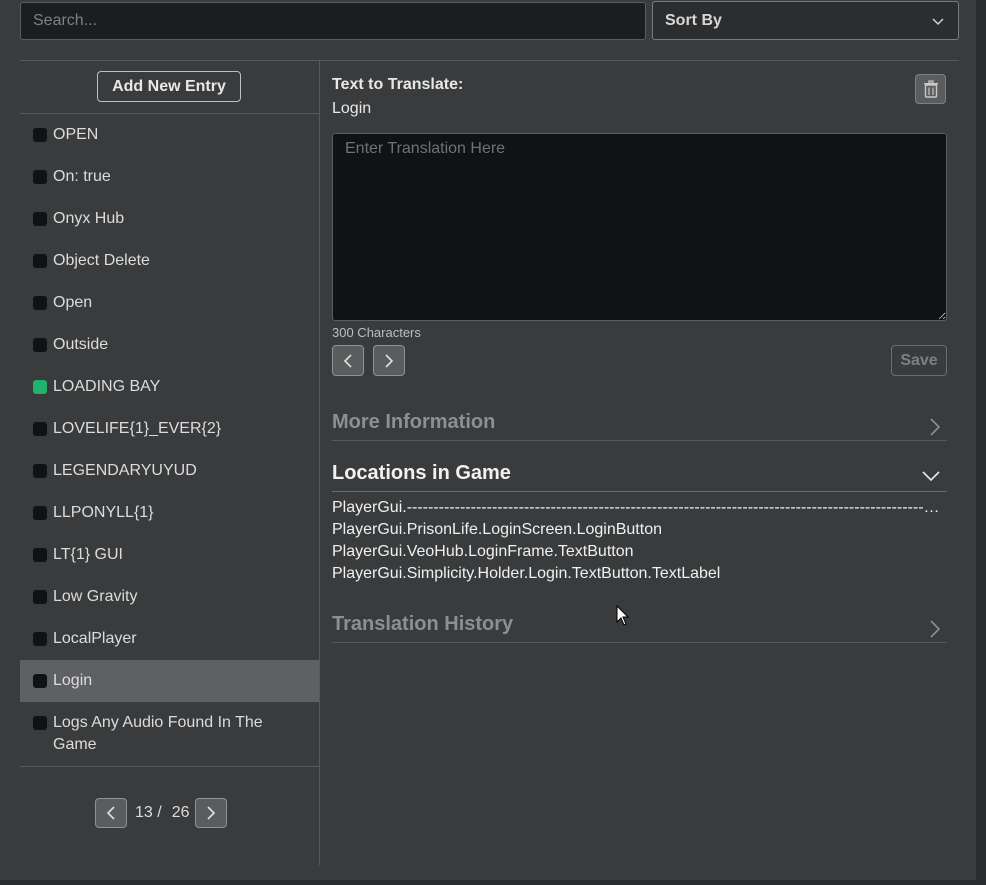 This screenshot has height=885, width=986. Describe the element at coordinates (88, 554) in the screenshot. I see `entry-label: LT{1} GUI` at that location.